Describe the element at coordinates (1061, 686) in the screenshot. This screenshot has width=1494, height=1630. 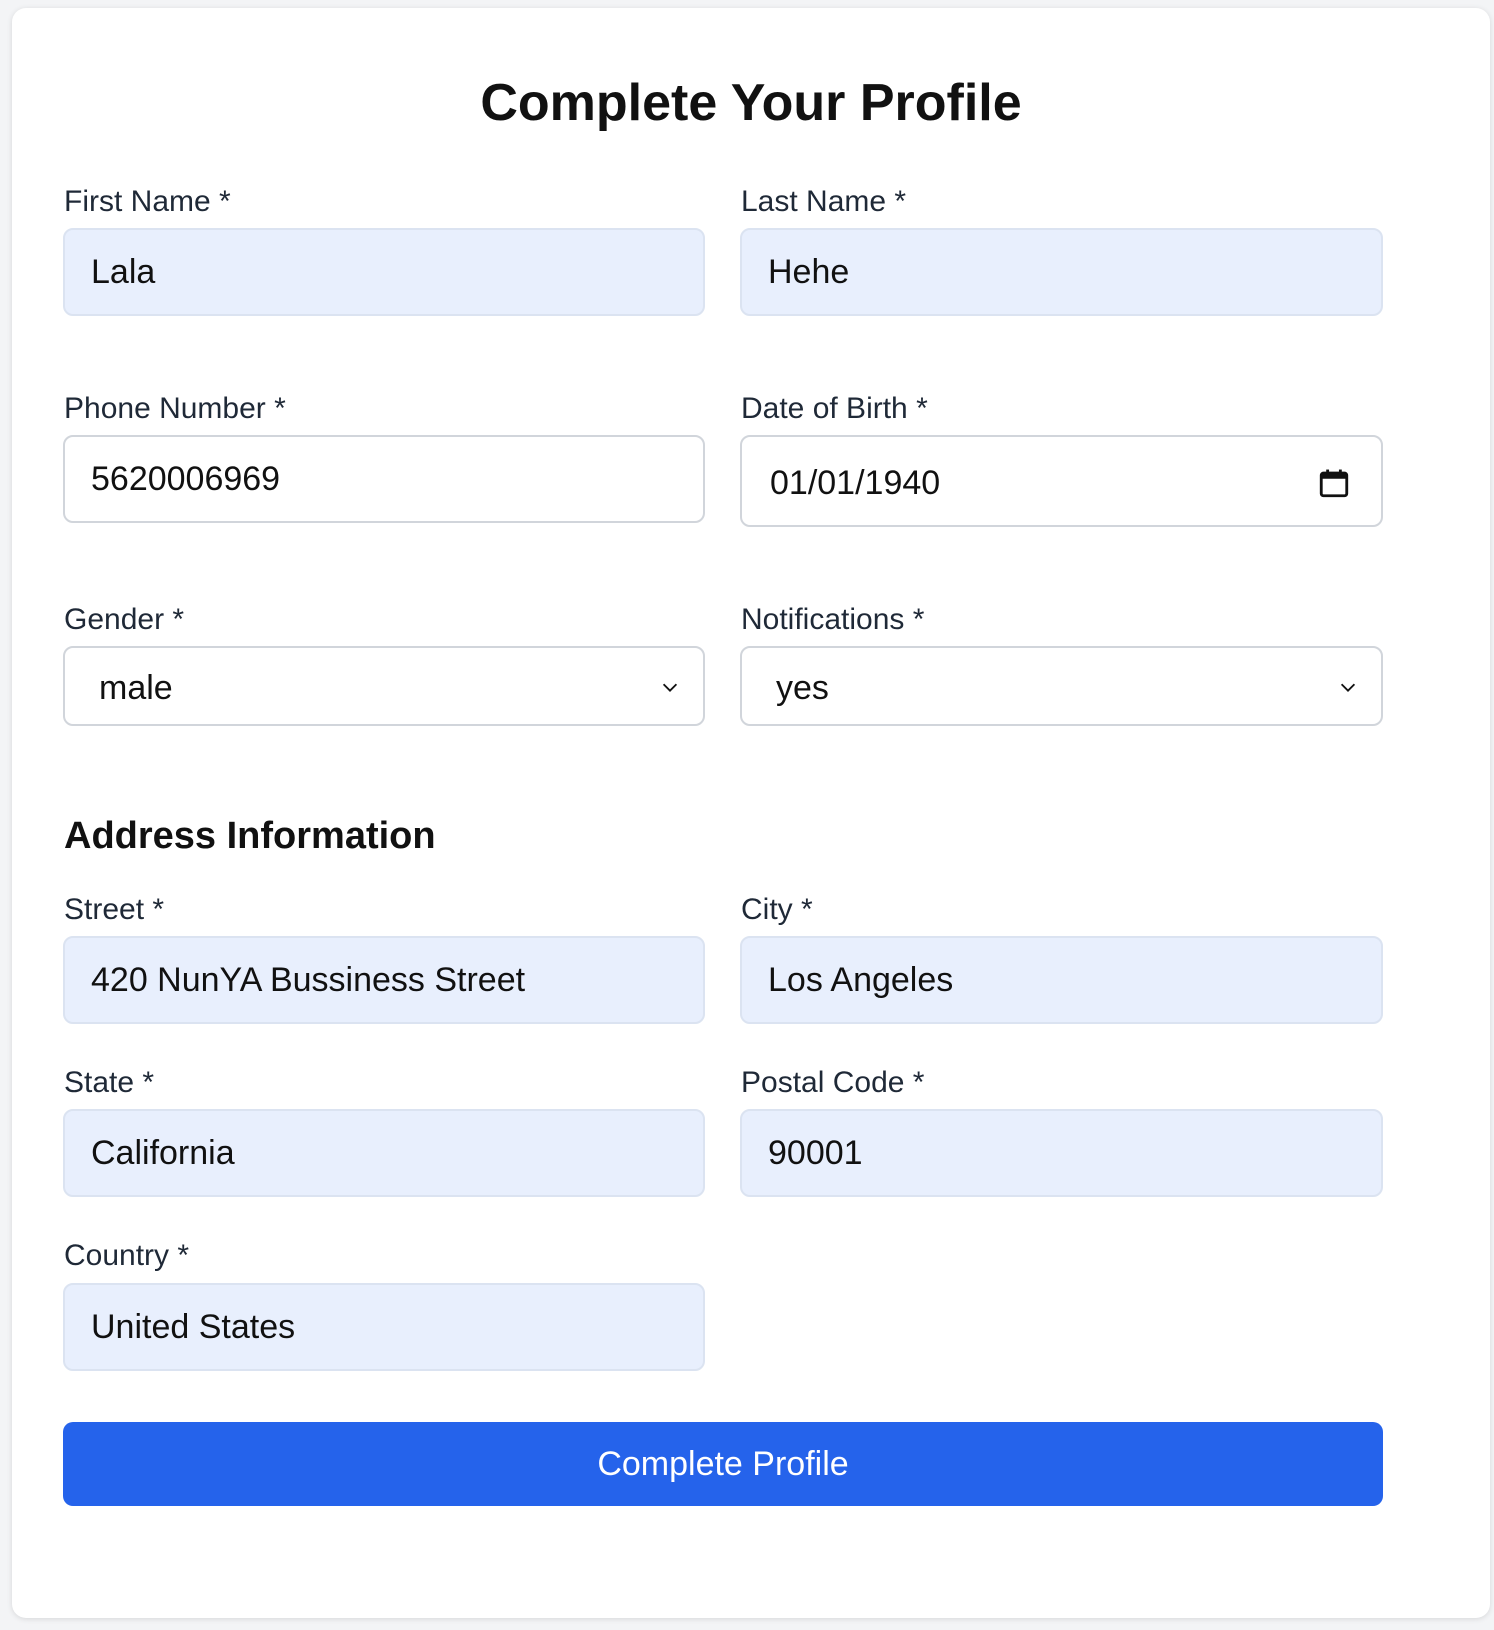
I see `notifications-select: yes` at that location.